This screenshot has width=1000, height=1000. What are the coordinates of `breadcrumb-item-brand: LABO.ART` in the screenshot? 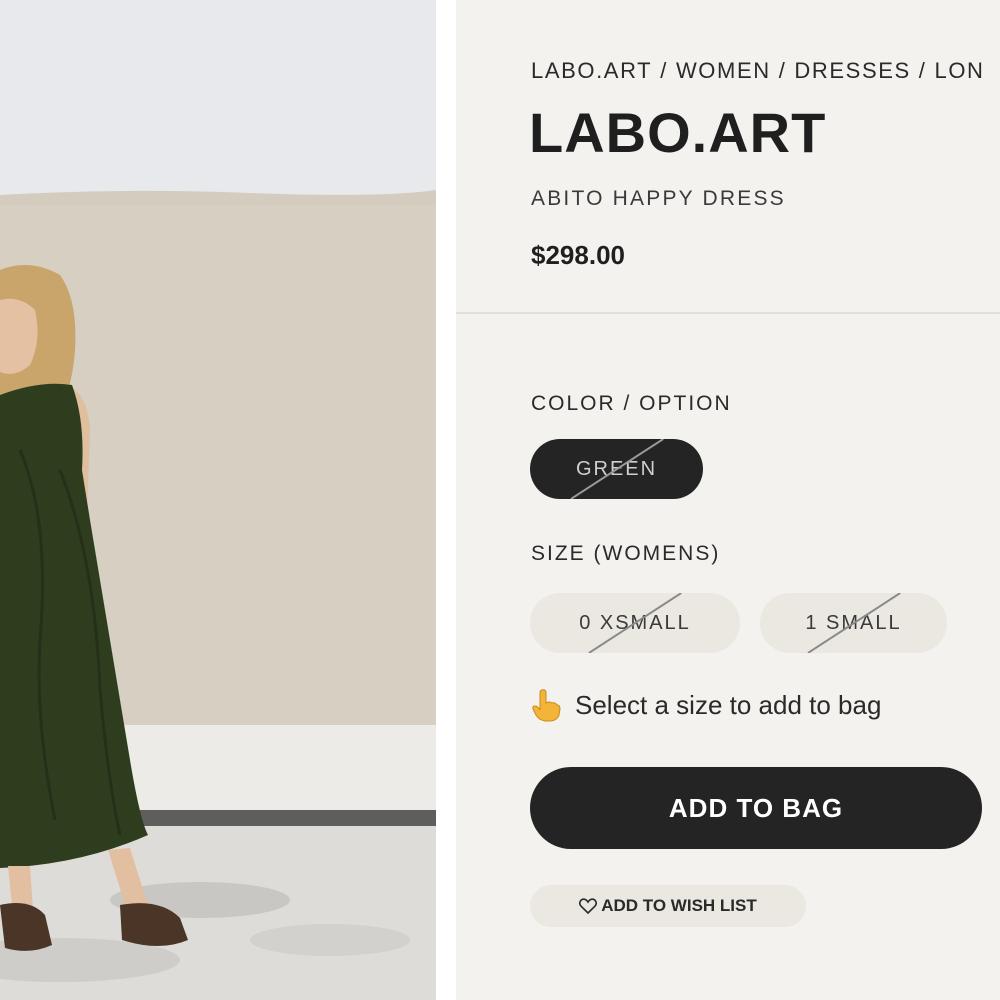 It's located at (591, 70).